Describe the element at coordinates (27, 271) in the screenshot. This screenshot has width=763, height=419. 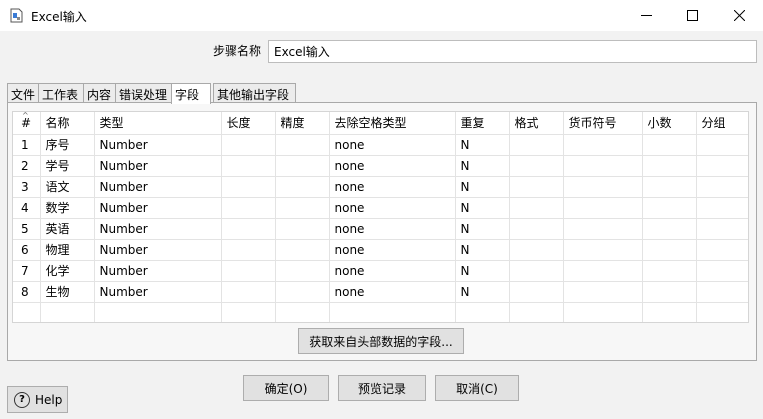
I see `cell-index: 7` at that location.